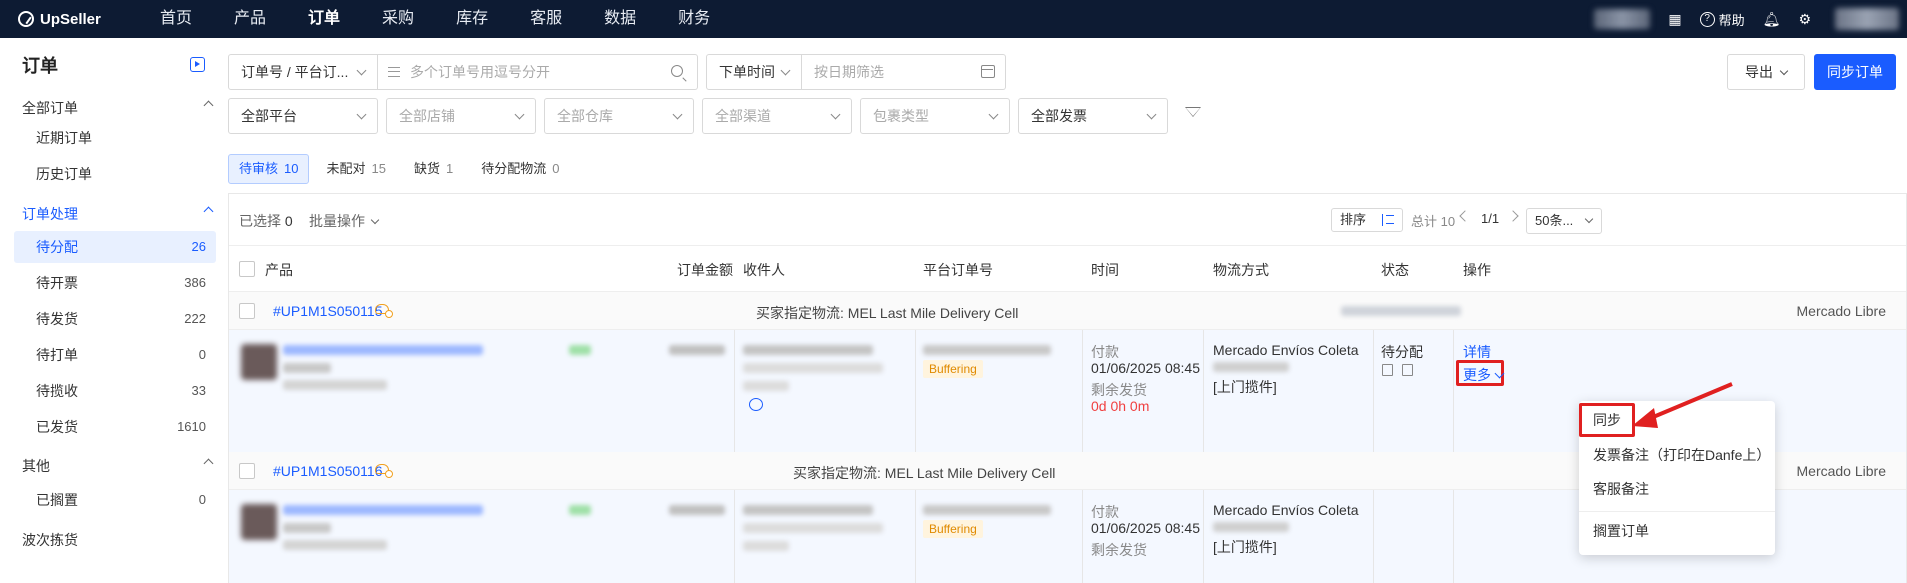 The height and width of the screenshot is (583, 1907). What do you see at coordinates (346, 168) in the screenshot?
I see `tab-label: 未配对` at bounding box center [346, 168].